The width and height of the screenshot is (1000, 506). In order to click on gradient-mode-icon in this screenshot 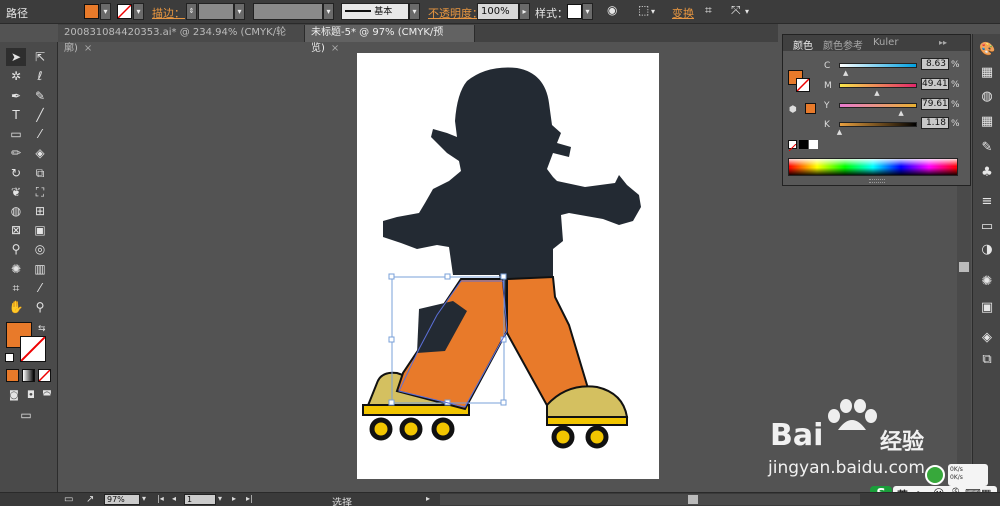, I will do `click(28, 375)`.